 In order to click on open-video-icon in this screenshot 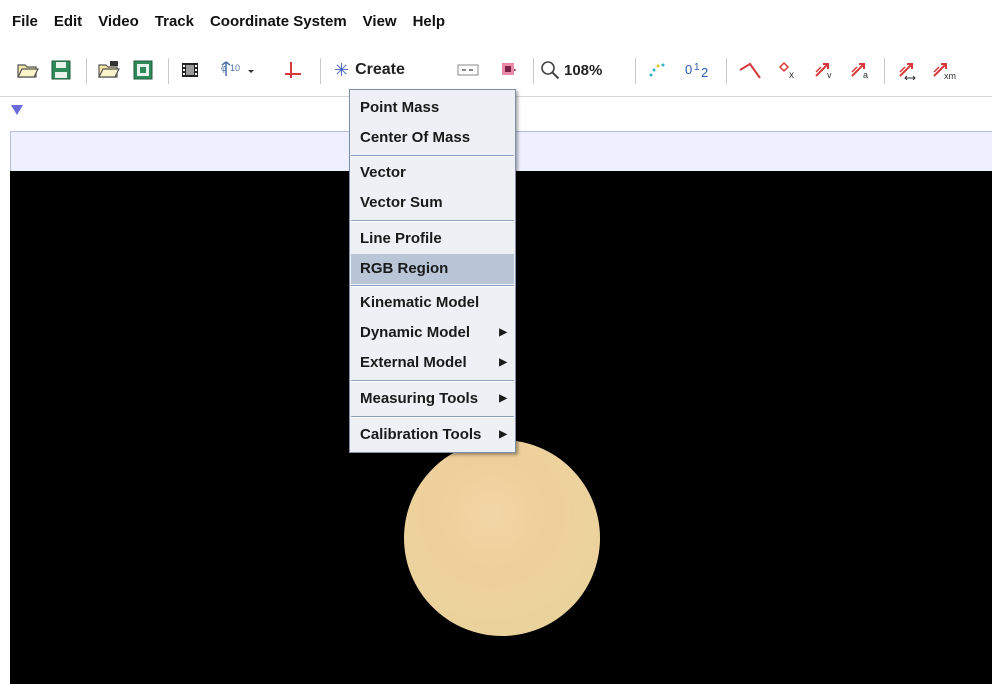, I will do `click(109, 70)`.